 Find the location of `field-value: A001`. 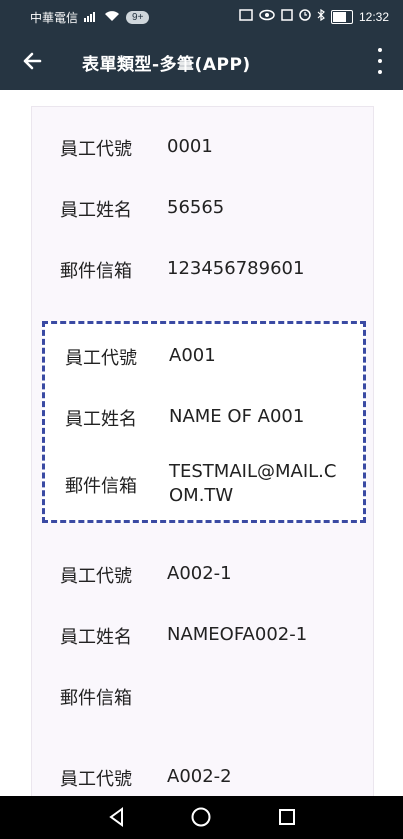

field-value: A001 is located at coordinates (192, 355).